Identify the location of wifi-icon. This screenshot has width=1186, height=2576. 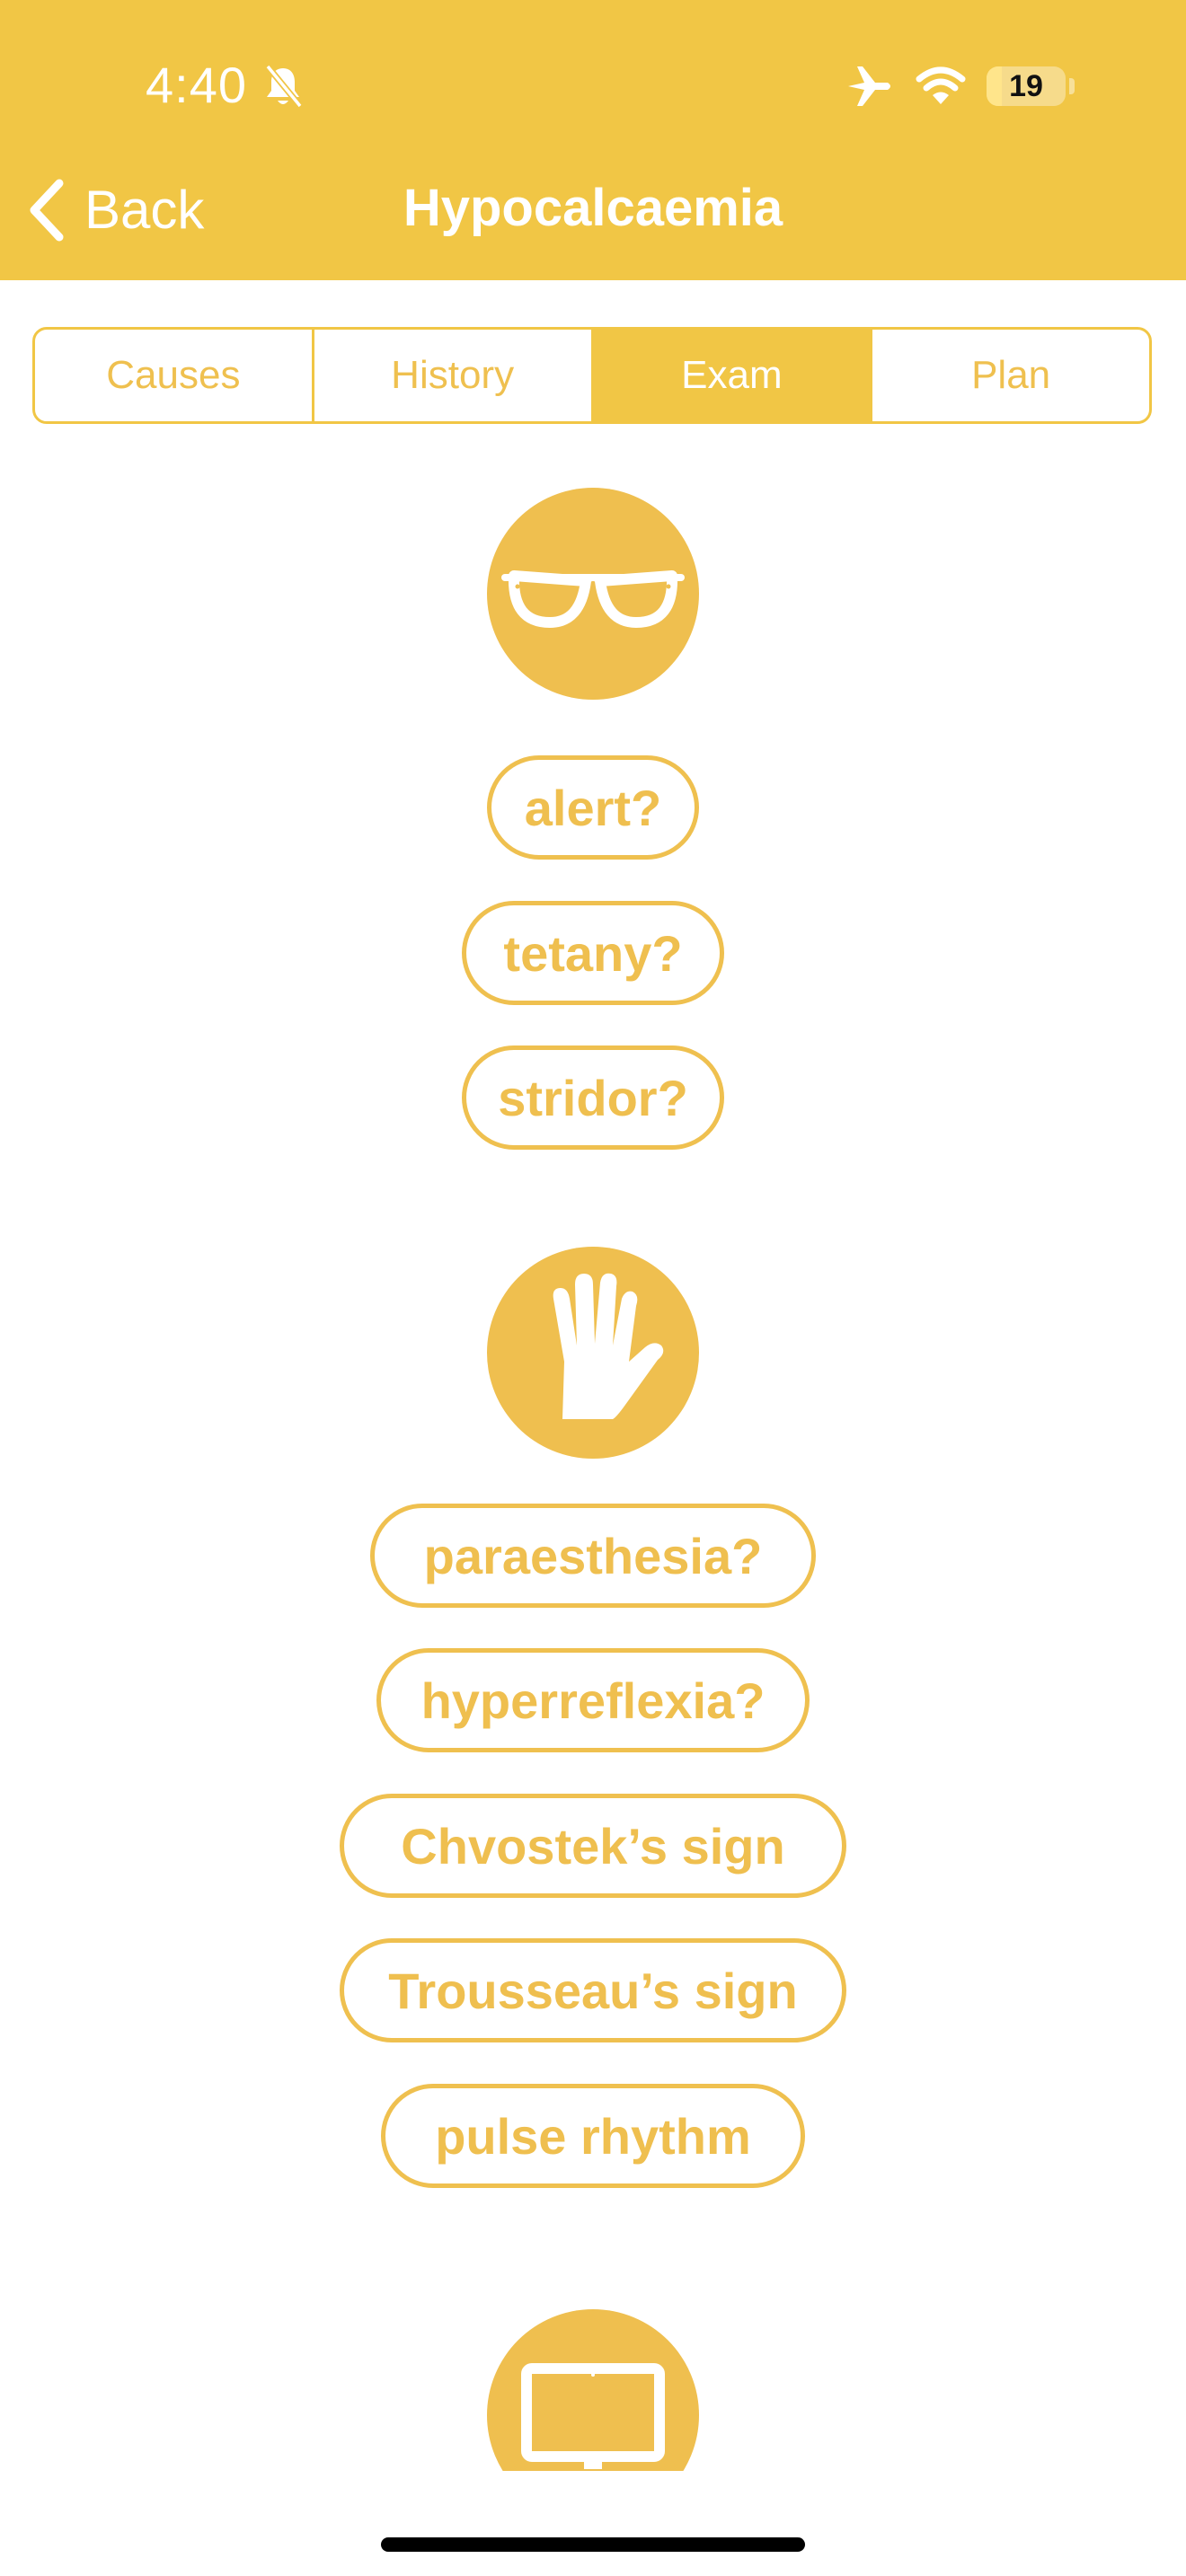
(941, 85).